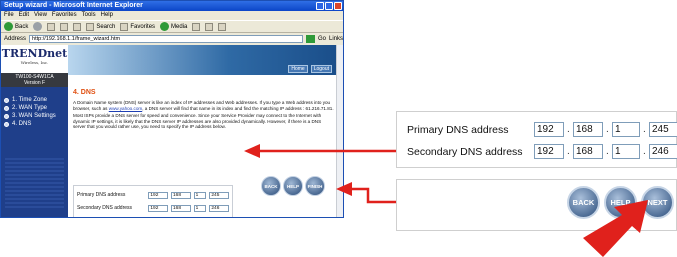 This screenshot has height=257, width=677. What do you see at coordinates (209, 26) in the screenshot?
I see `mail-icon` at bounding box center [209, 26].